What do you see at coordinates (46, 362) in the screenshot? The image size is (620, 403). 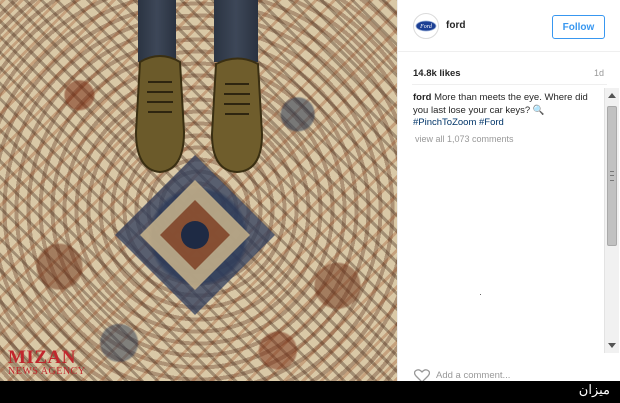 I see `news-agency-watermark: MIZAN NEWS AGENCY` at bounding box center [46, 362].